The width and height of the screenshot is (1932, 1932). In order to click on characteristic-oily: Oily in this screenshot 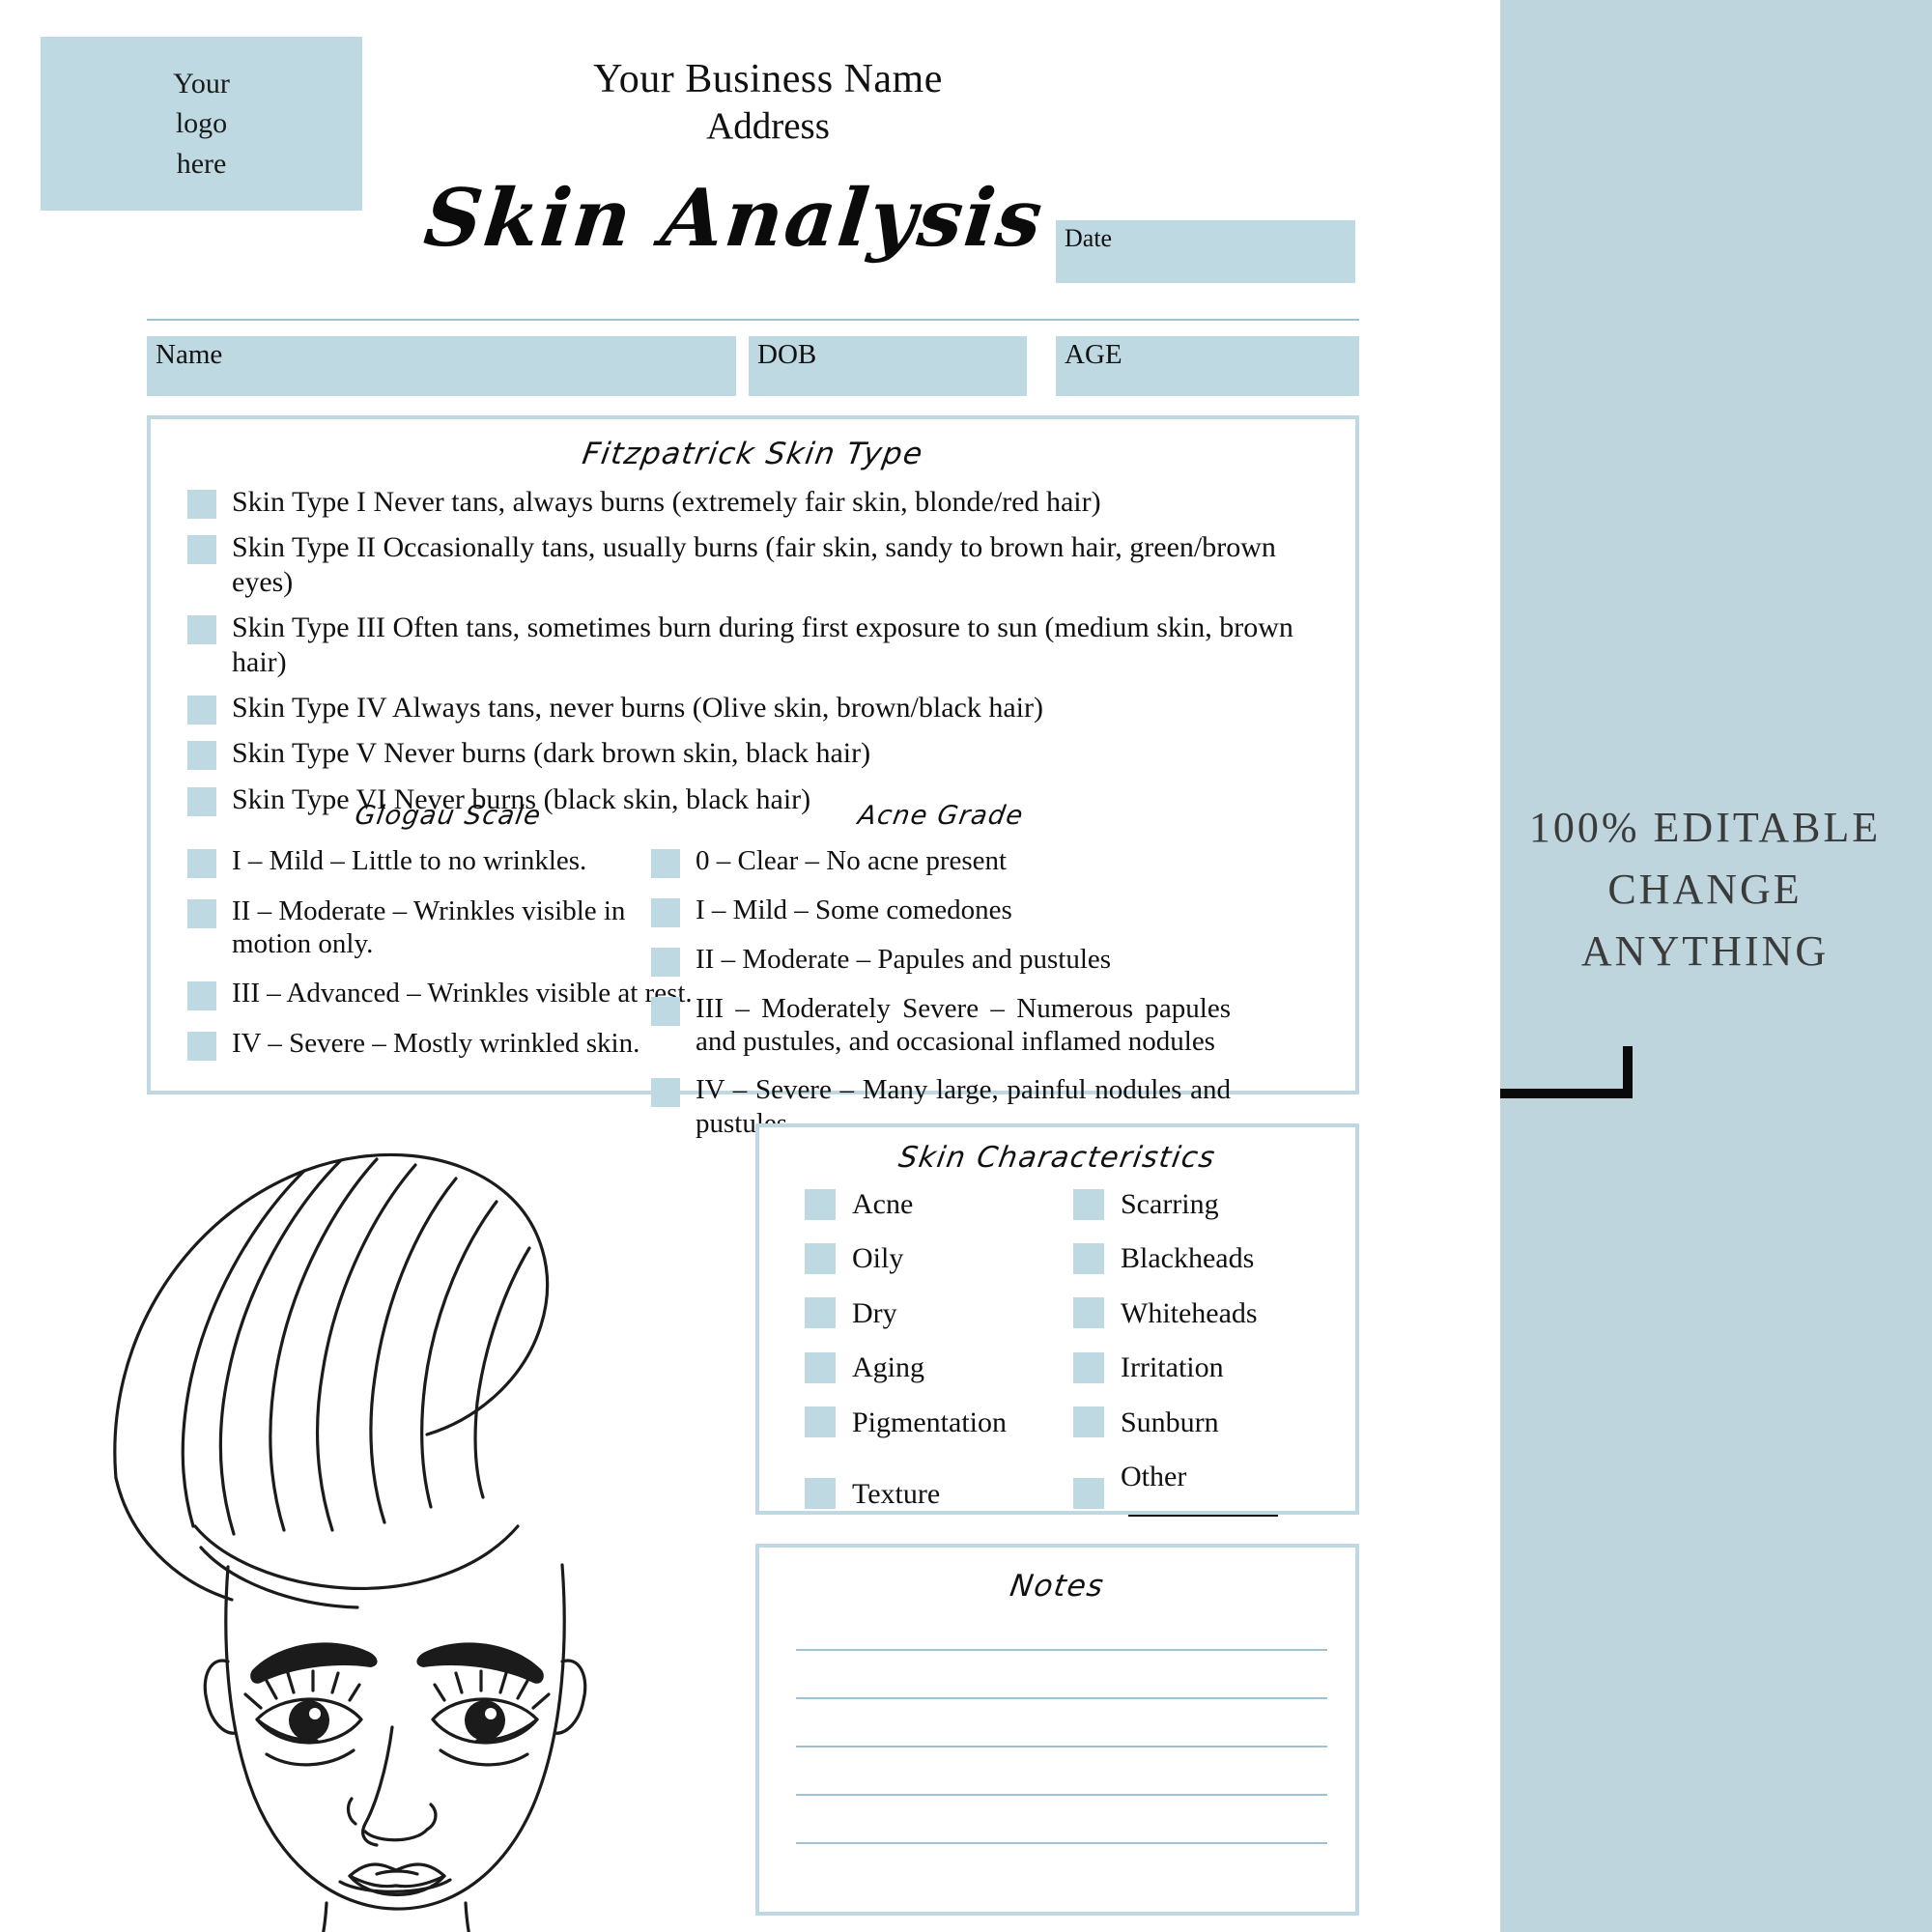, I will do `click(878, 1258)`.